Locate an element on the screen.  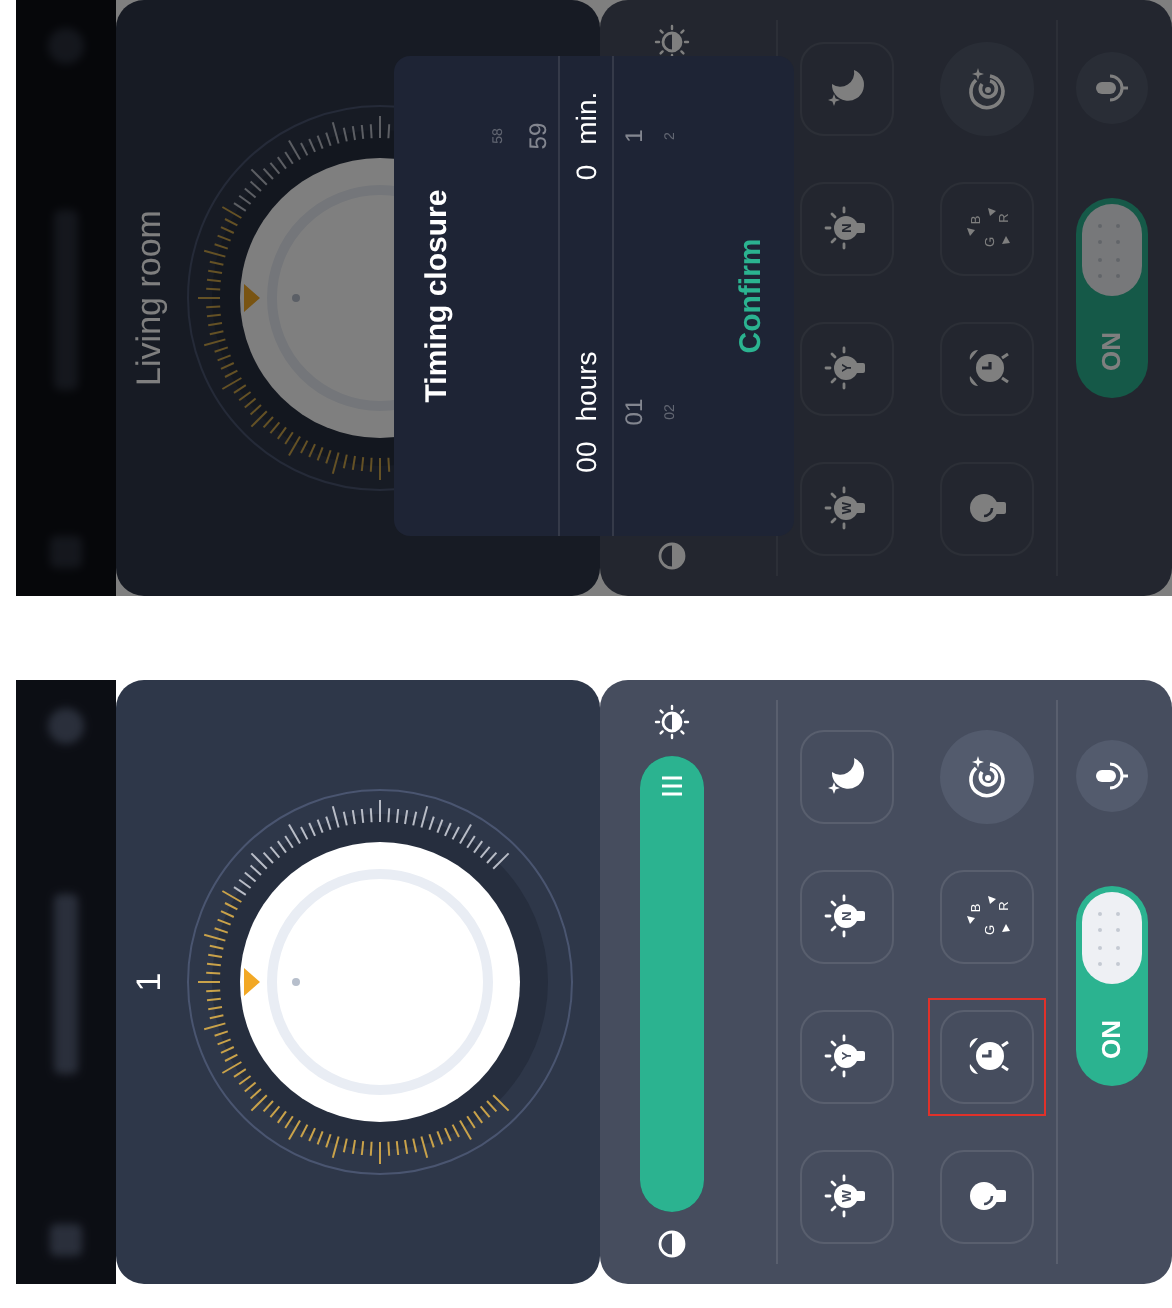
slider-handle-icon is located at coordinates (672, 786).